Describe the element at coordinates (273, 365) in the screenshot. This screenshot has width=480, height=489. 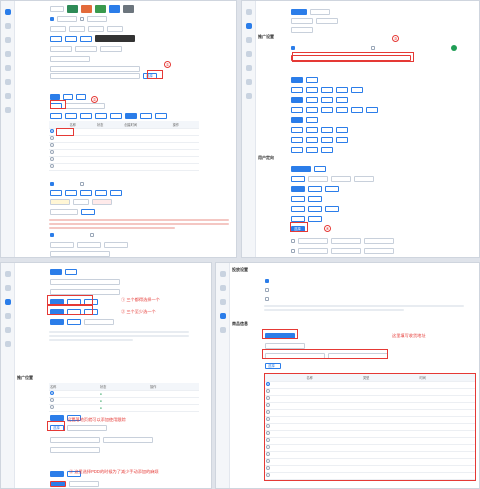
I see `select-button: 选择` at that location.